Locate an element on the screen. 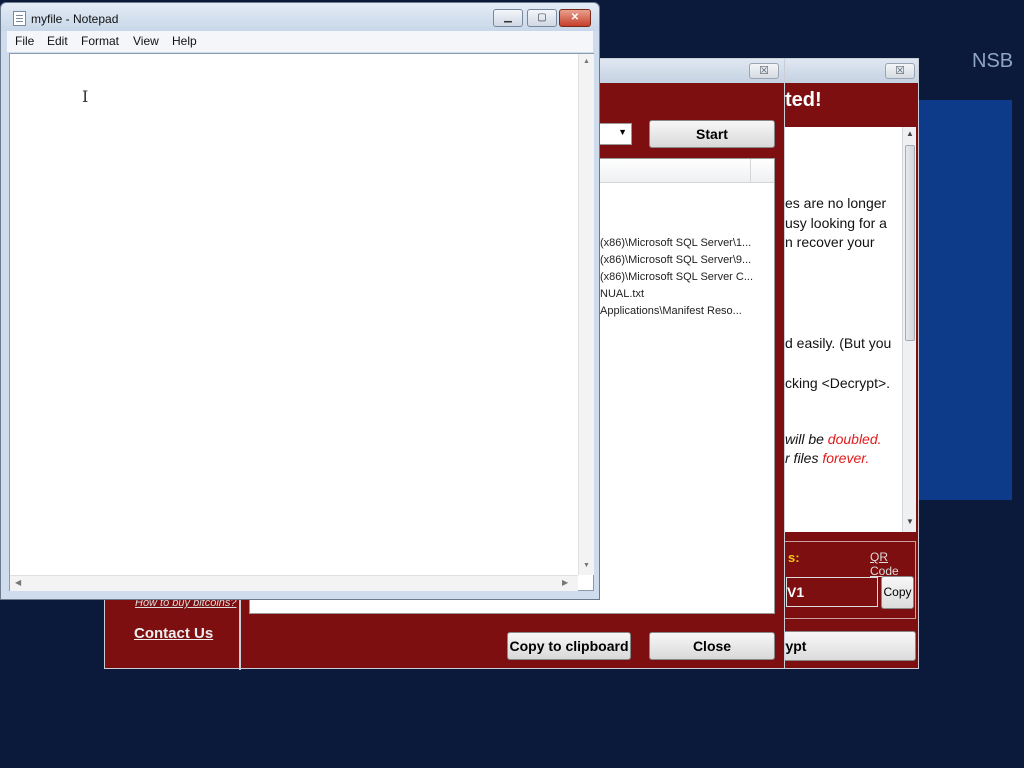  host-select-dropdown: ▼ is located at coordinates (614, 134).